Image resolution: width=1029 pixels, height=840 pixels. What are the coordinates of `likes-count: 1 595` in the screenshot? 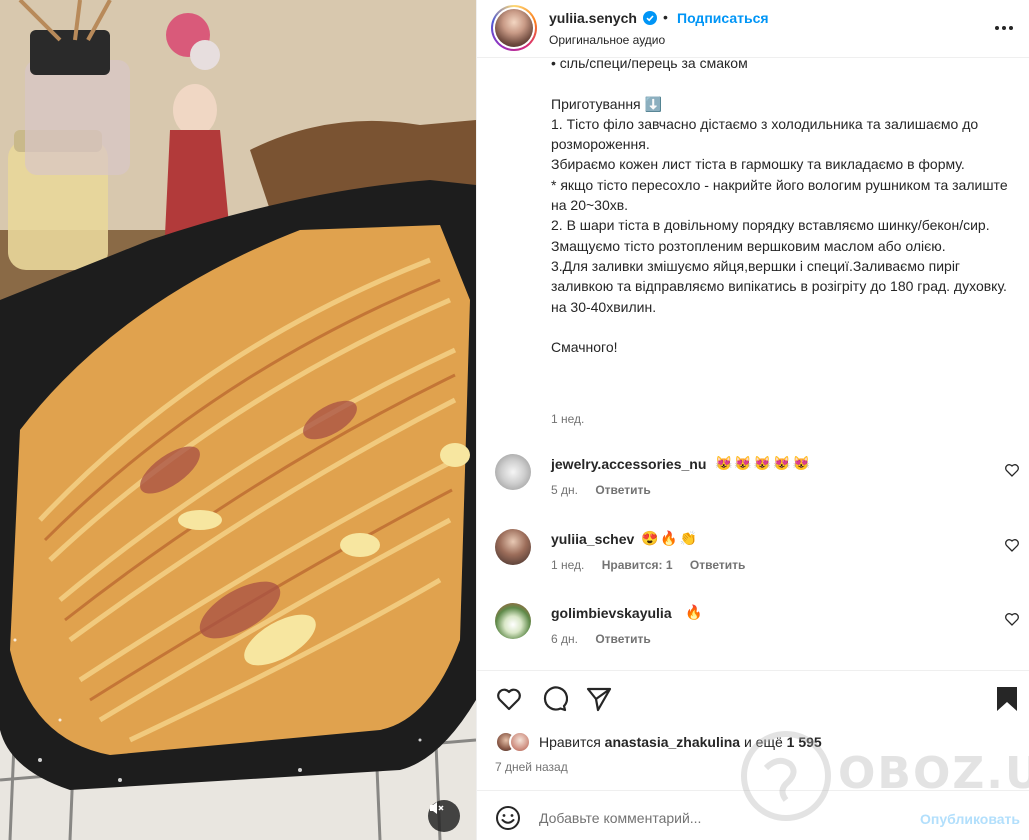 It's located at (804, 742).